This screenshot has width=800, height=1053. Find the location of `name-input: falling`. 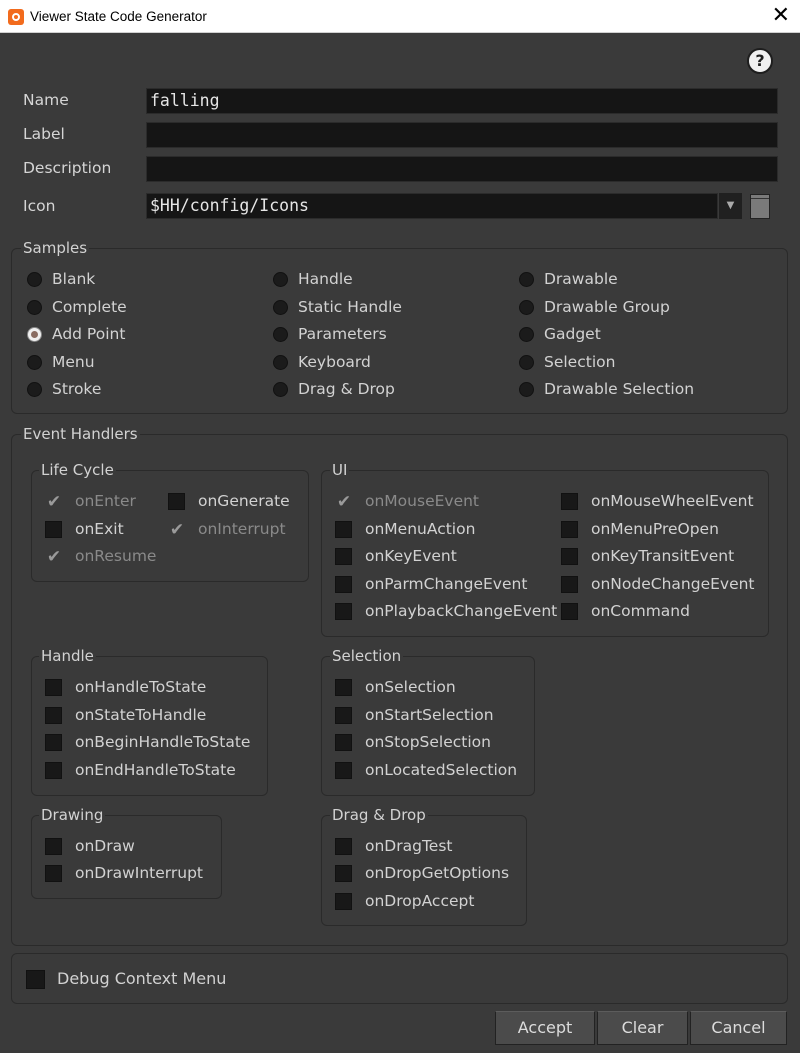

name-input: falling is located at coordinates (462, 101).